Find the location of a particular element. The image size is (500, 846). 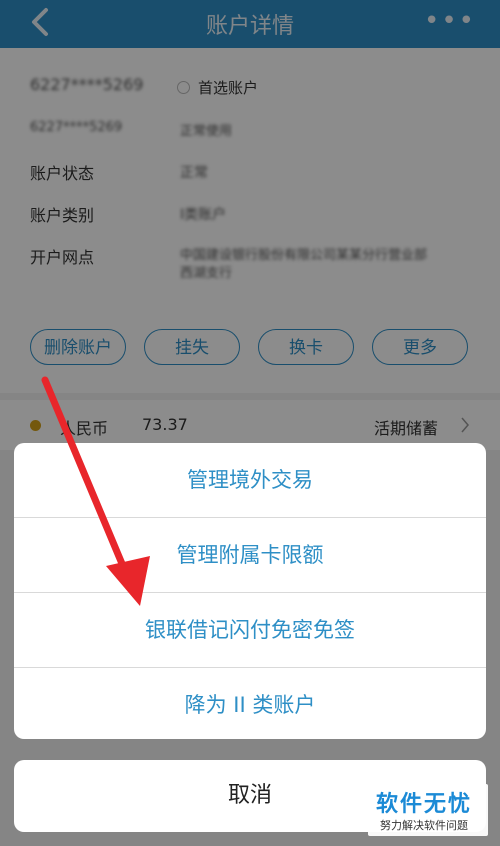

site-watermark: 软件无忧 努力解决软件问题 is located at coordinates (428, 810).